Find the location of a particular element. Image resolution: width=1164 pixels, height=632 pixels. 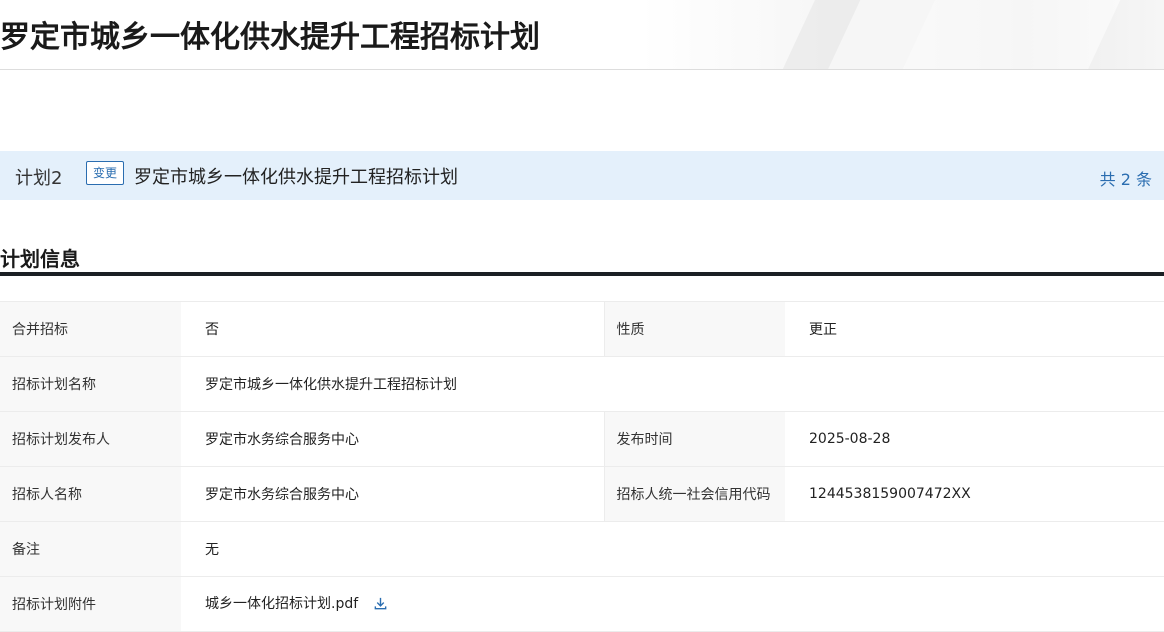

attachment-file-name: 城乡一体化招标计划.pdf is located at coordinates (281, 604).